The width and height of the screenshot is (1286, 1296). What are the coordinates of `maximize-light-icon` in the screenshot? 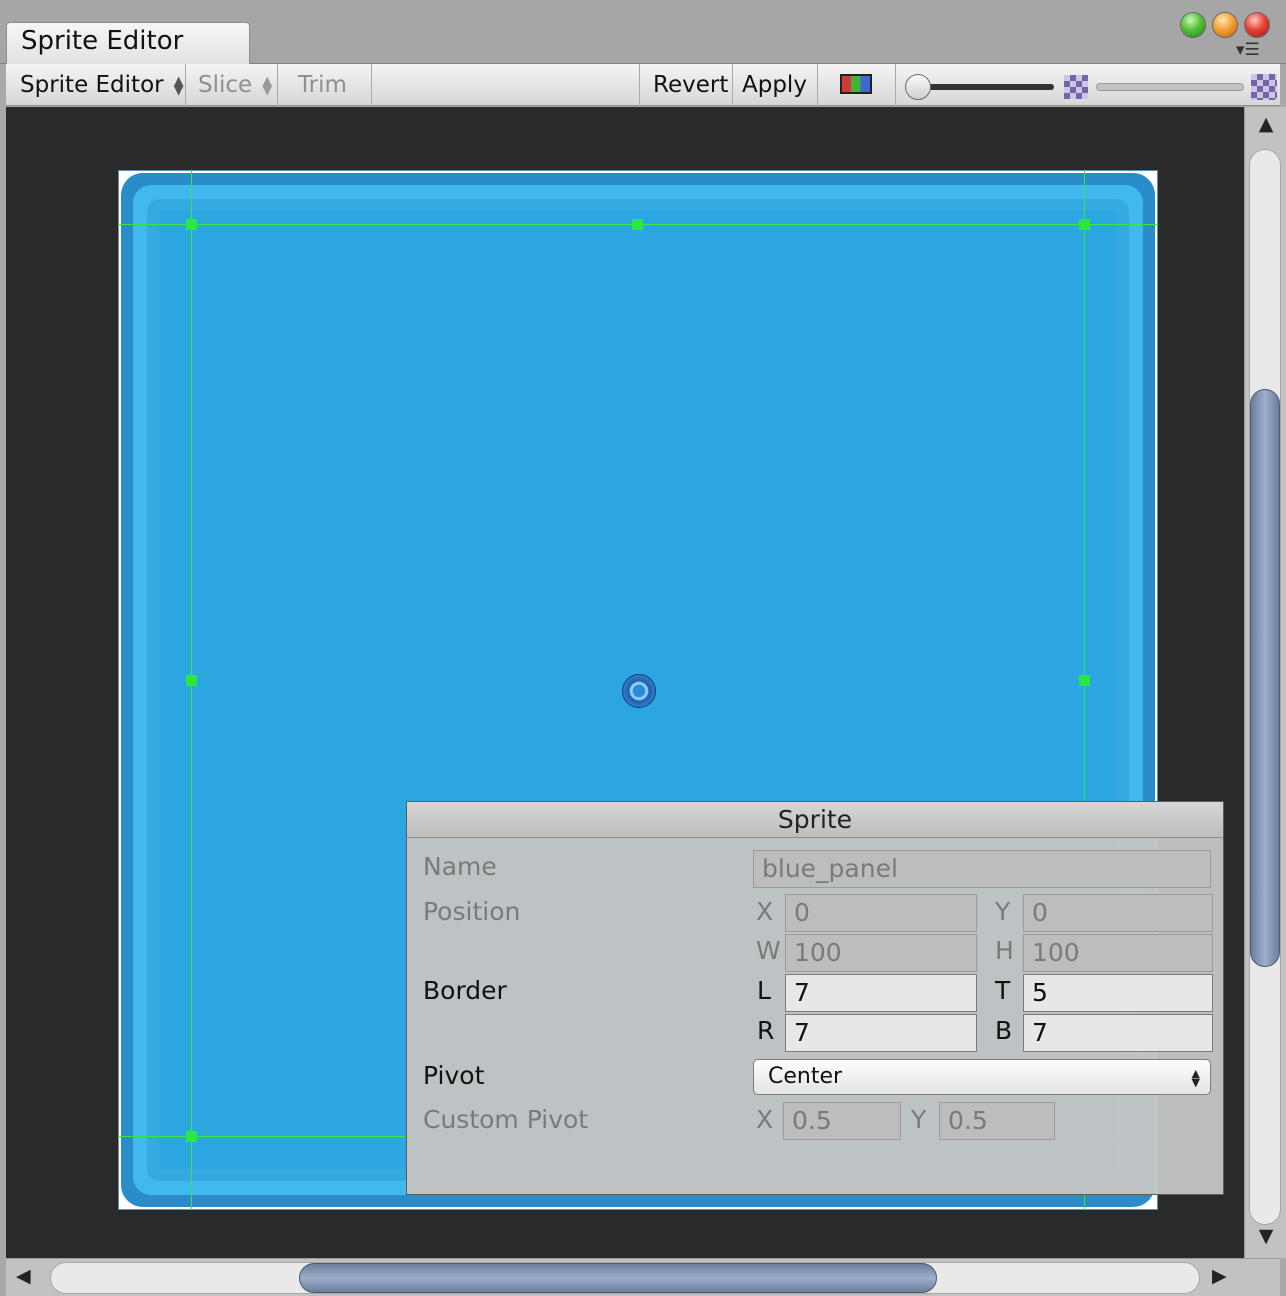 It's located at (1193, 25).